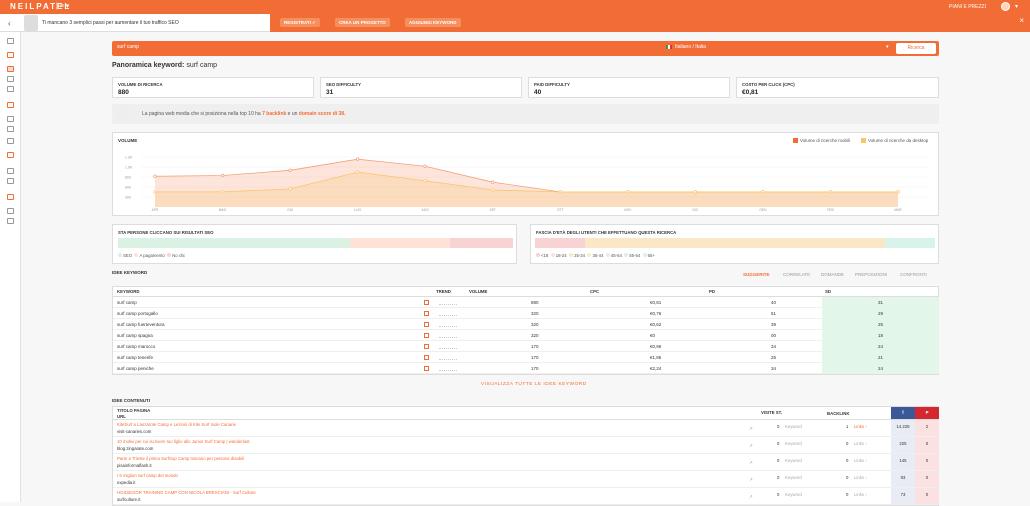 Image resolution: width=1030 pixels, height=506 pixels. What do you see at coordinates (127, 302) in the screenshot?
I see `keyword-cell: surf camp` at bounding box center [127, 302].